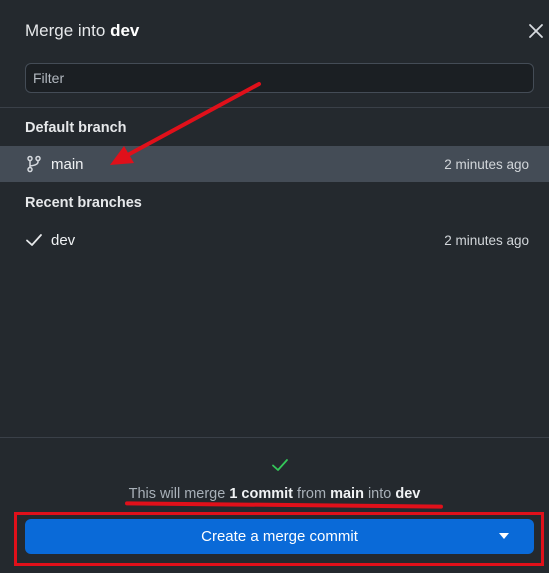  Describe the element at coordinates (177, 494) in the screenshot. I see `summary-text: This will merge` at that location.